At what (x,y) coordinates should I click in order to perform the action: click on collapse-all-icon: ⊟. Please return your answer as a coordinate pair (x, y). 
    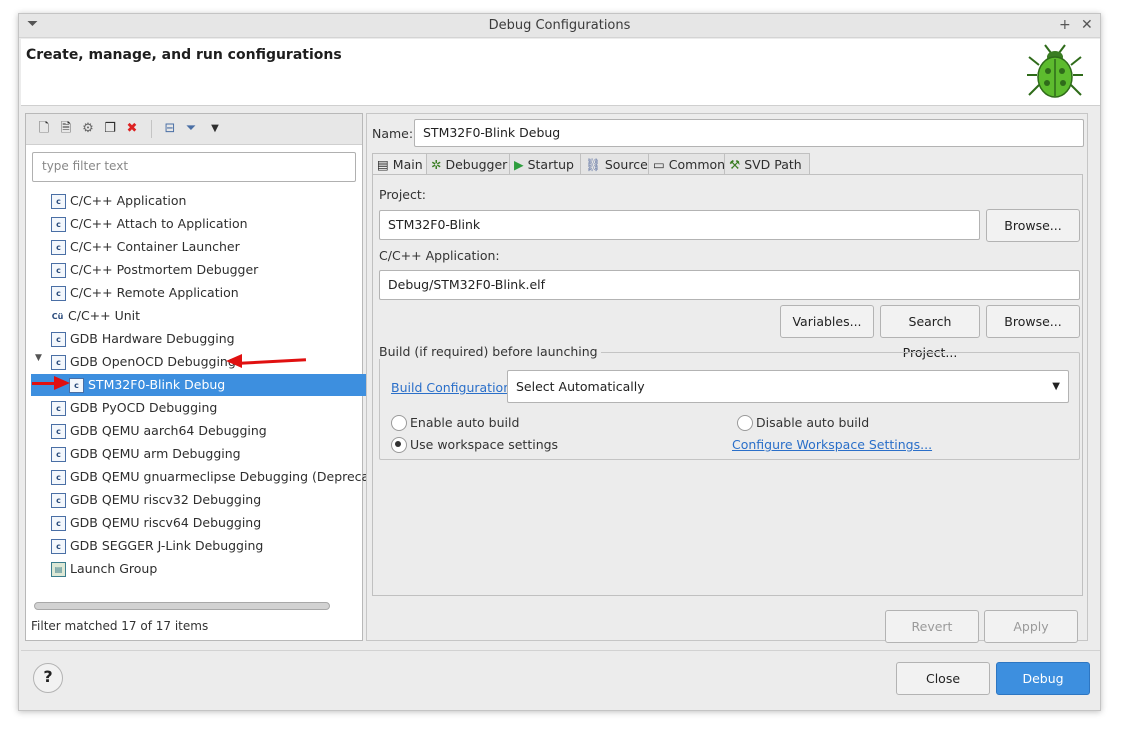
    Looking at the image, I should click on (170, 129).